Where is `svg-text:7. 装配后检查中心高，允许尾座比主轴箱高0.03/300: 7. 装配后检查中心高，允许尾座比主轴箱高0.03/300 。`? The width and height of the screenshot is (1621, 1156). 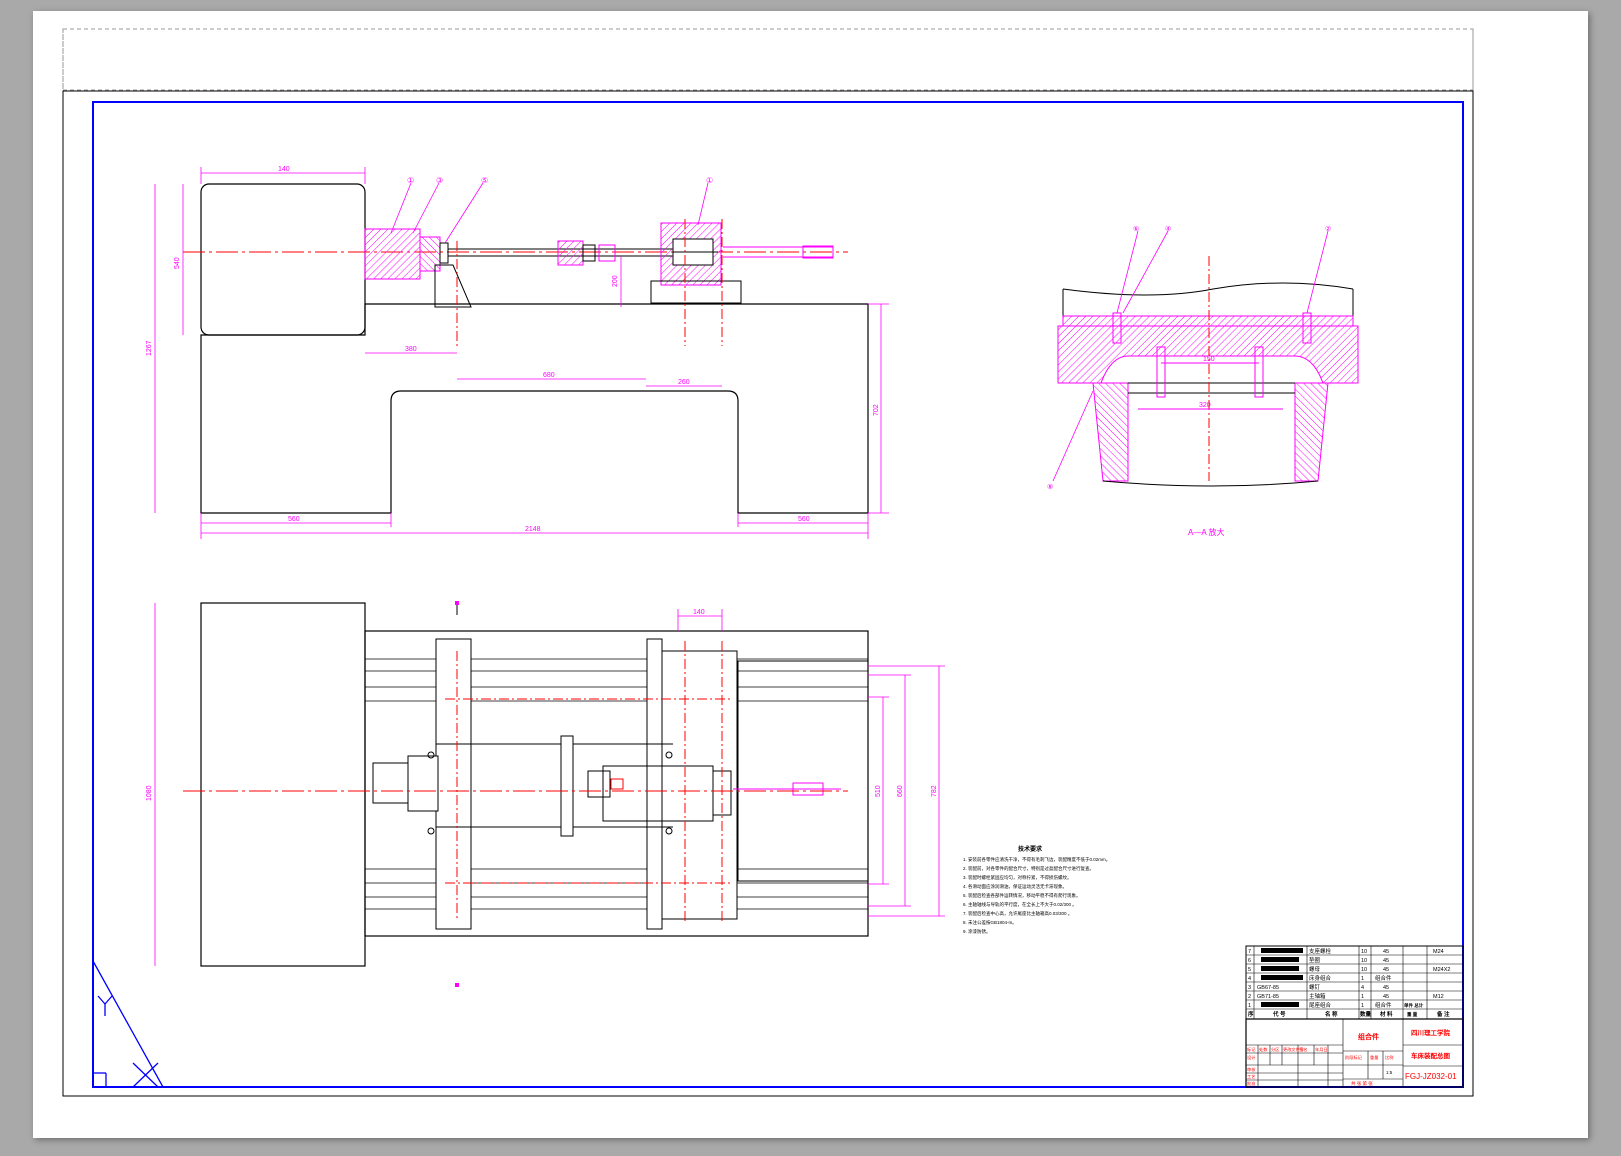 svg-text:7. 装配后检查中心高，允许尾座比主轴箱高0.03/300: 7. 装配后检查中心高，允许尾座比主轴箱高0.03/300 。 is located at coordinates (1017, 913).